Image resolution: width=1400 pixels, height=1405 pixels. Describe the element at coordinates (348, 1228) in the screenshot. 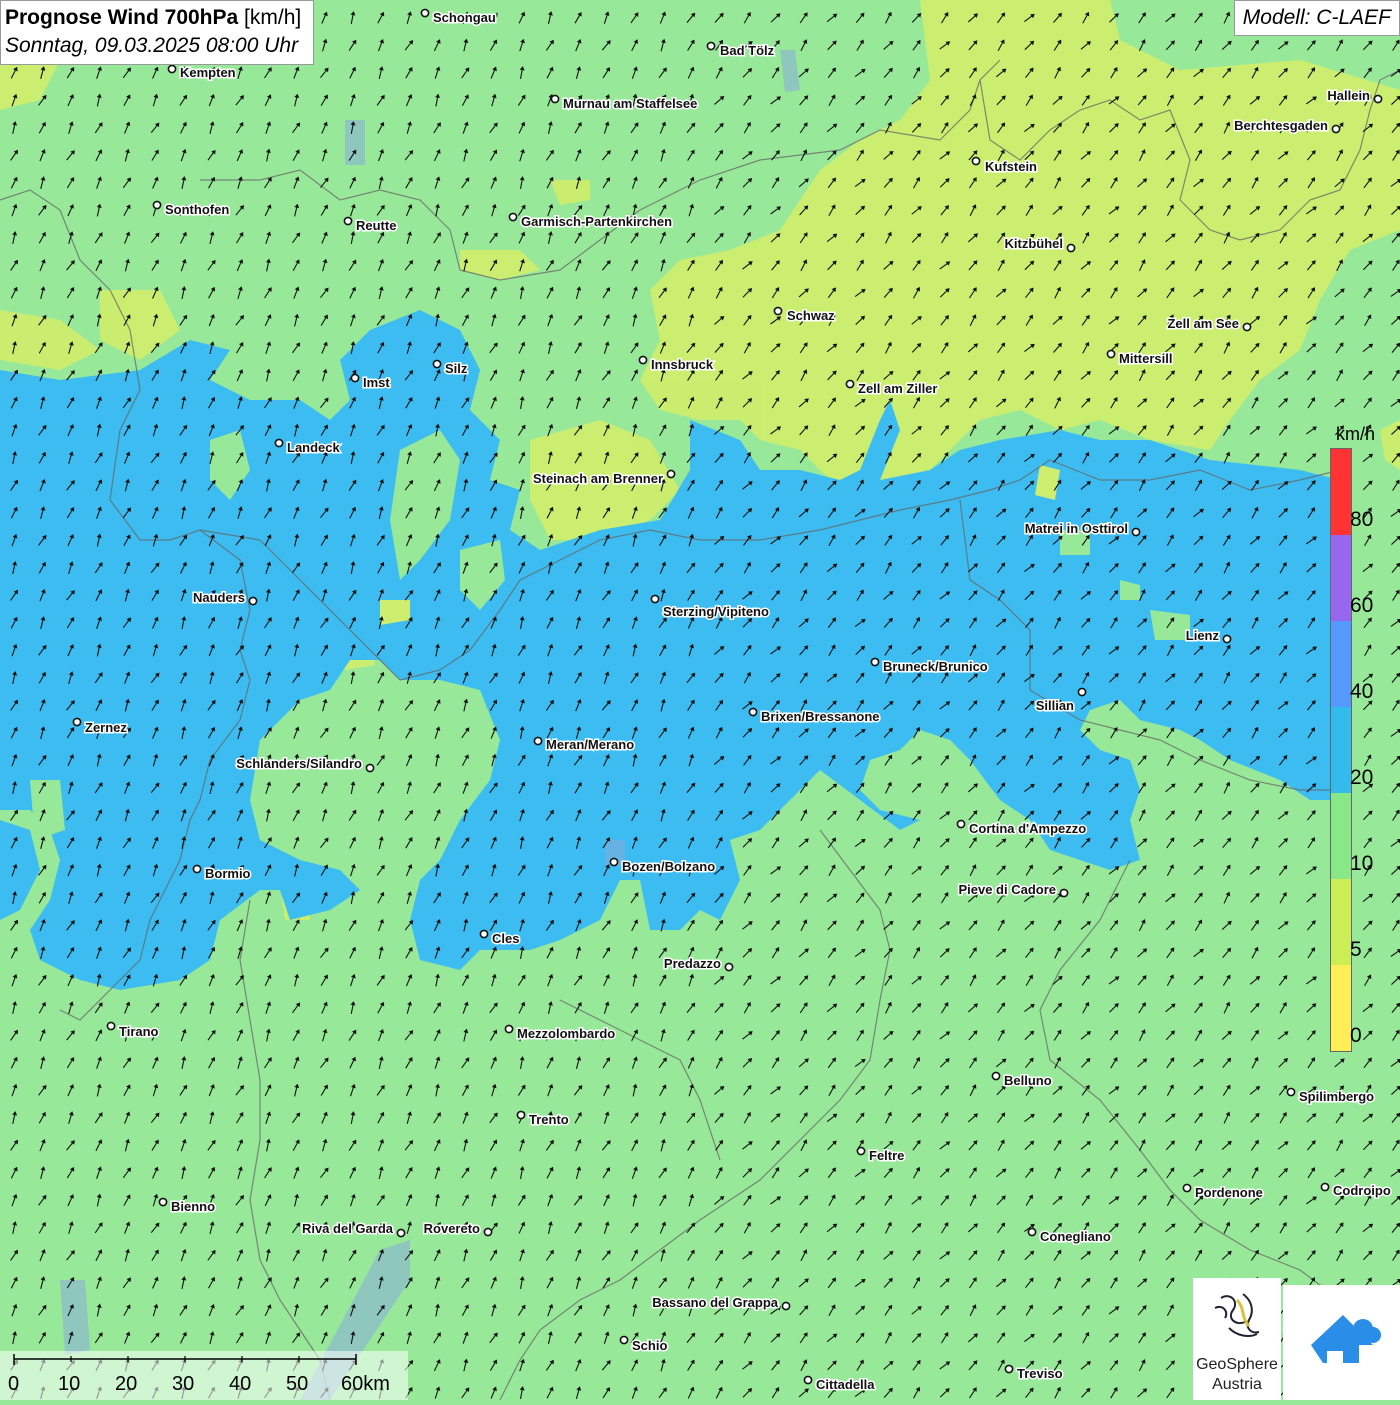

I see `city-label: Riva del Garda` at that location.